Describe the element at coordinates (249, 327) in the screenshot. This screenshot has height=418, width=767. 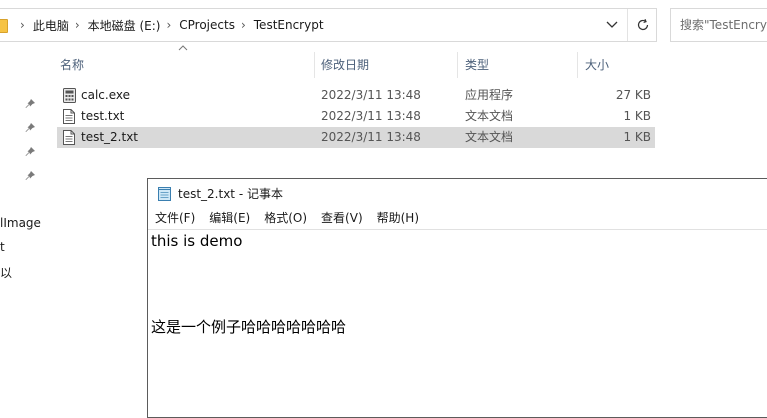
I see `text-line: 这是一个例子哈哈哈哈哈哈哈` at that location.